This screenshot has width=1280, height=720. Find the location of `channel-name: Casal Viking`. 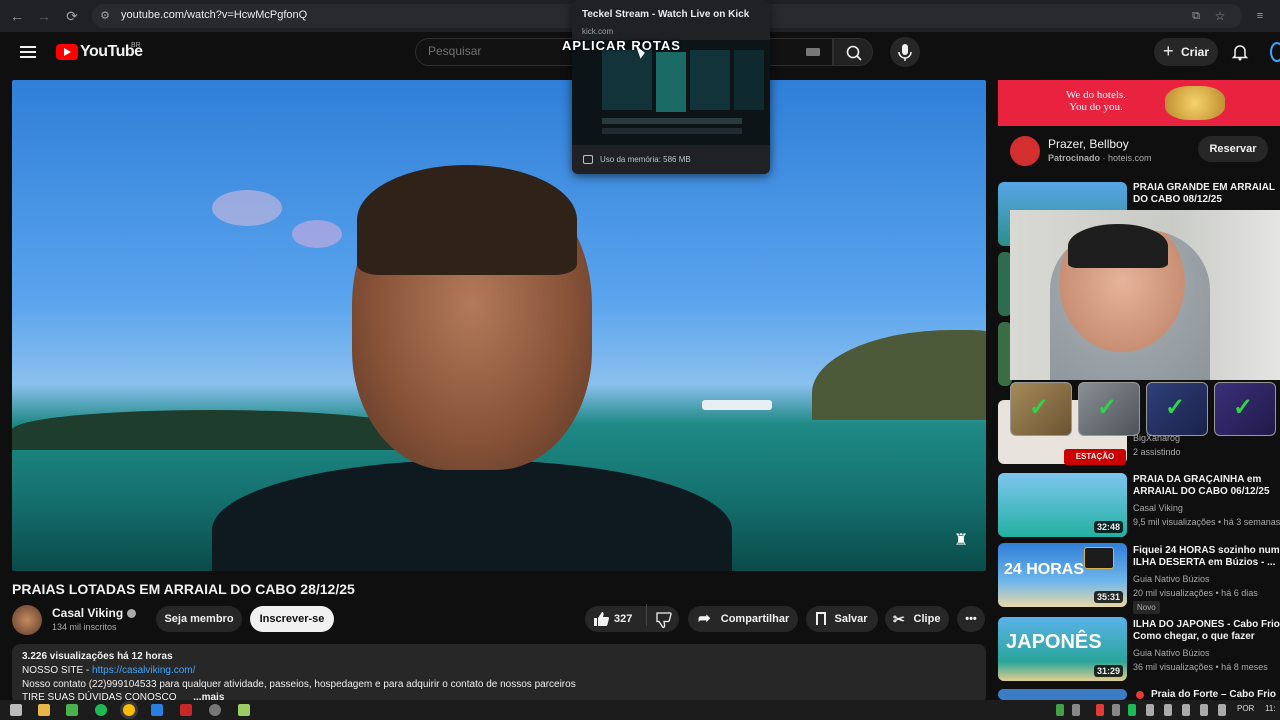

channel-name: Casal Viking is located at coordinates (87, 613).